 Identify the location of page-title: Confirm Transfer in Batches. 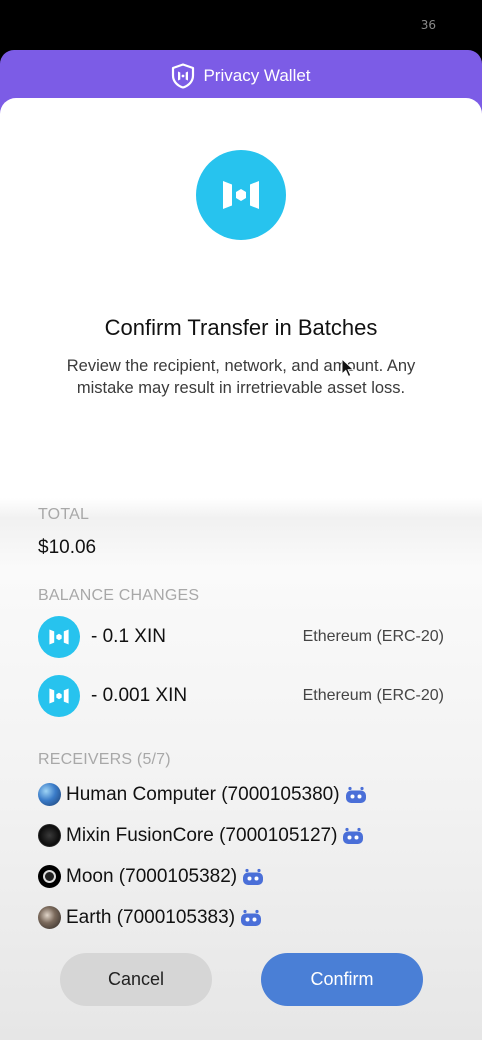
(241, 327).